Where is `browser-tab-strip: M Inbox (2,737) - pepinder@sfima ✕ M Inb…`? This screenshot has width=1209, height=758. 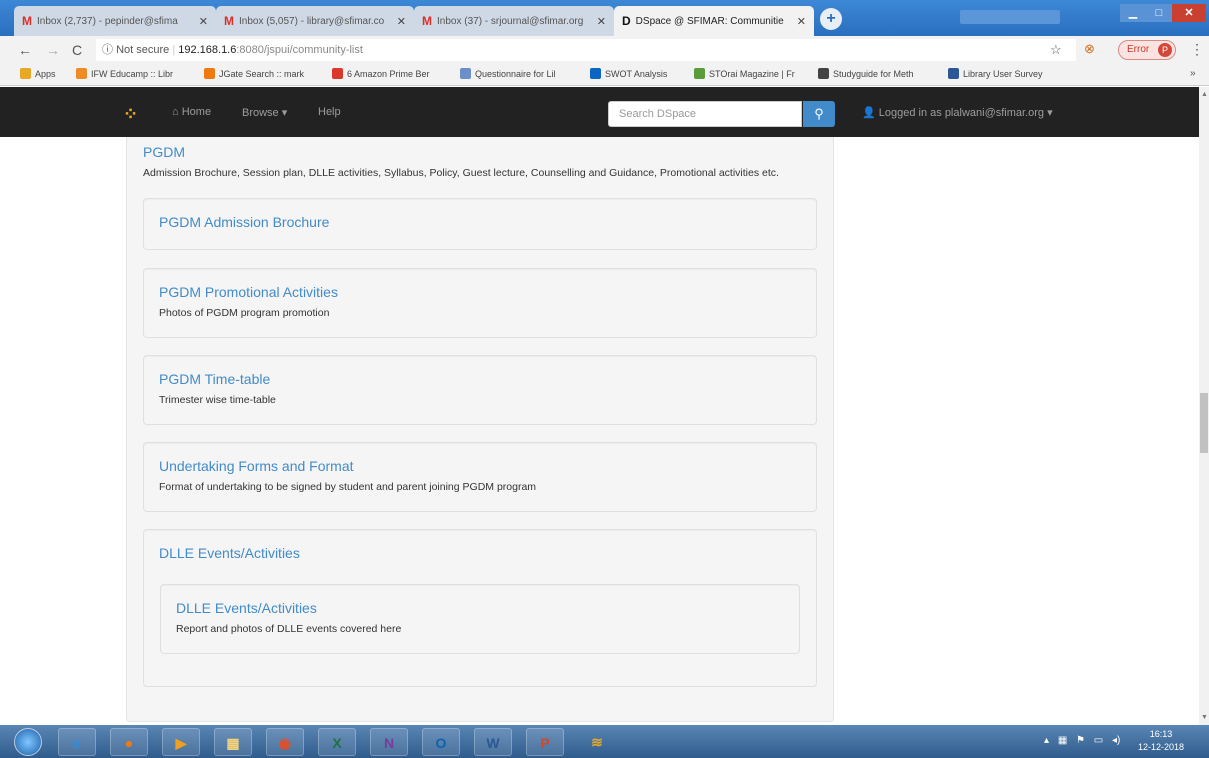 browser-tab-strip: M Inbox (2,737) - pepinder@sfima ✕ M Inb… is located at coordinates (604, 18).